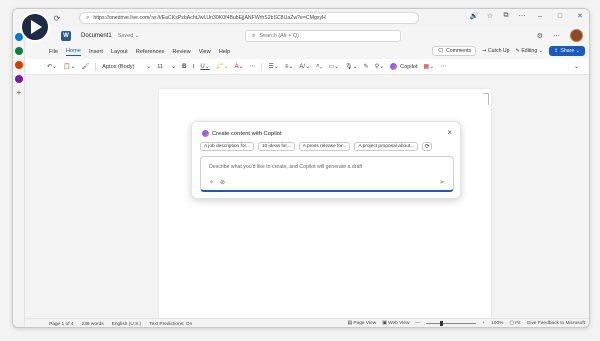  What do you see at coordinates (66, 36) in the screenshot?
I see `word-logo: W` at bounding box center [66, 36].